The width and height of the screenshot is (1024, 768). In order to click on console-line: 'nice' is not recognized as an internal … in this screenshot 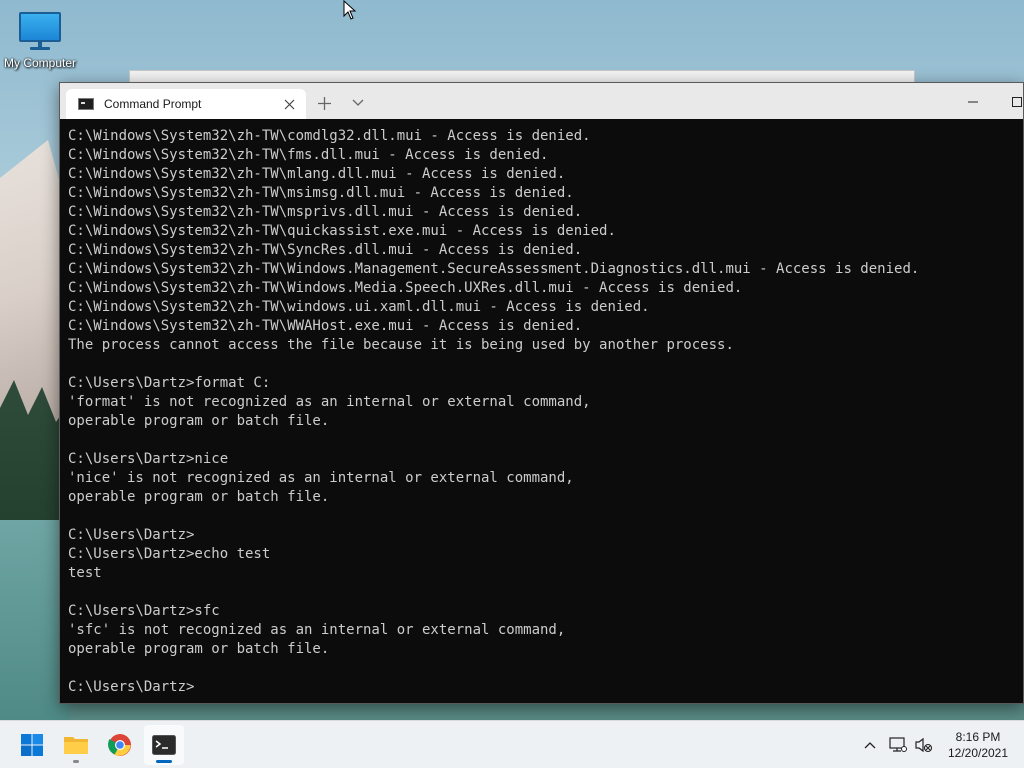, I will do `click(321, 478)`.